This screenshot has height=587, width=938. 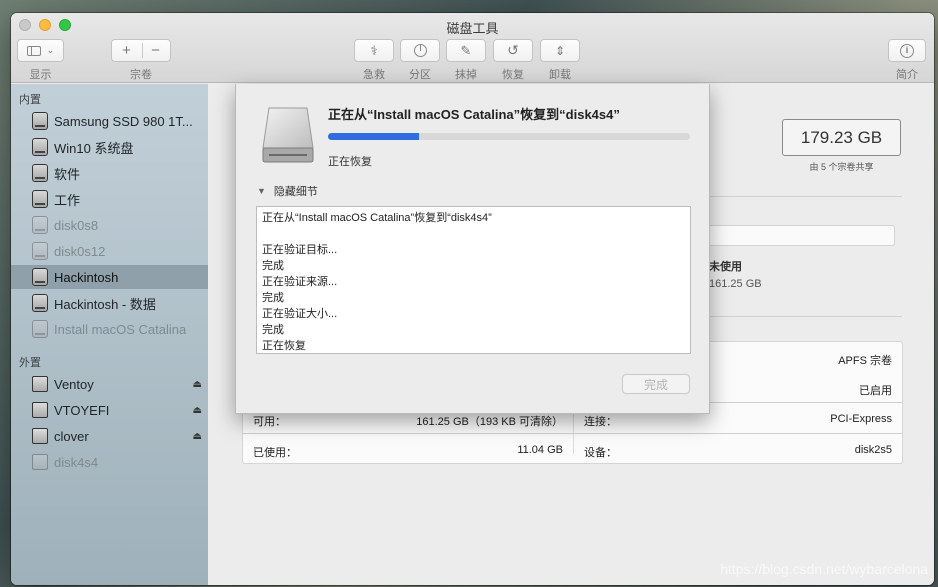 I want to click on owners-value: 已启用, so click(x=875, y=391).